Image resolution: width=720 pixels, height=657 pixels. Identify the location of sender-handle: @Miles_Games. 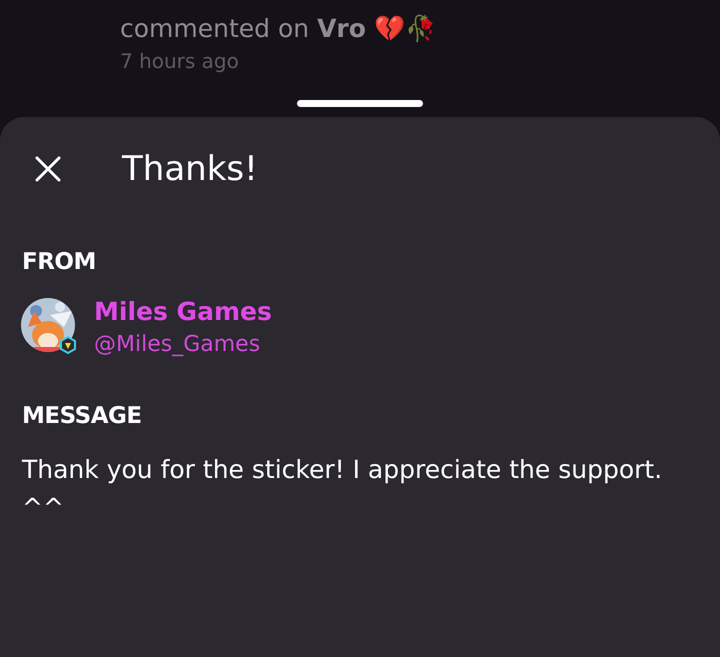
(183, 344).